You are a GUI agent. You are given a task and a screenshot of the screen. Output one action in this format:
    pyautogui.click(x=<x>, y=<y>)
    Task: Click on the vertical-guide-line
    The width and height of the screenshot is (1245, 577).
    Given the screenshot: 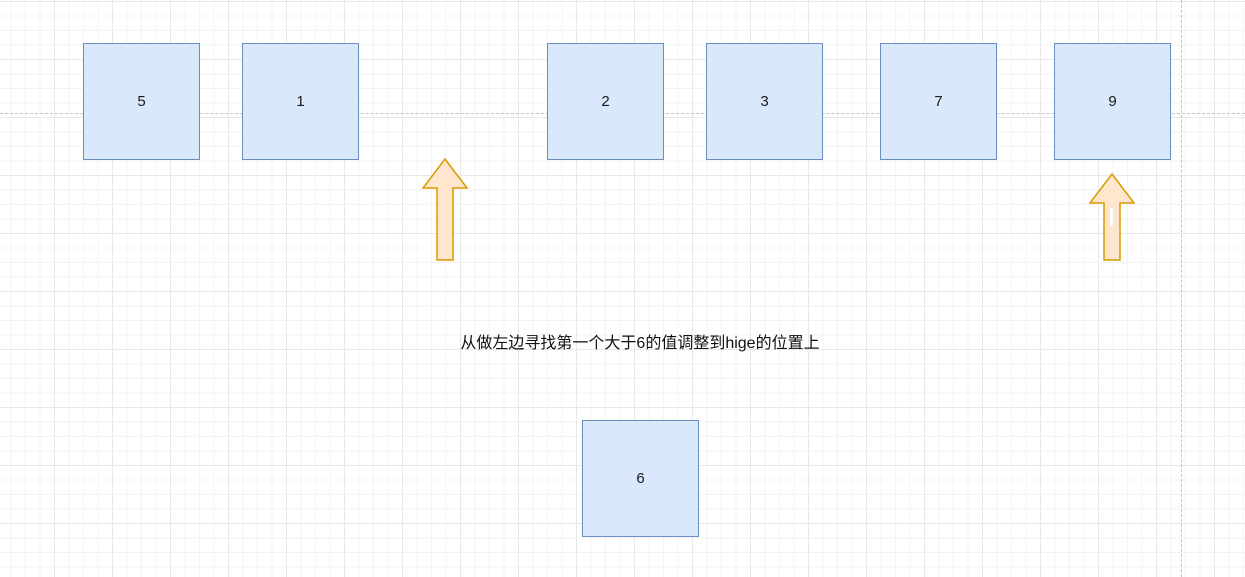 What is the action you would take?
    pyautogui.click(x=1181, y=288)
    